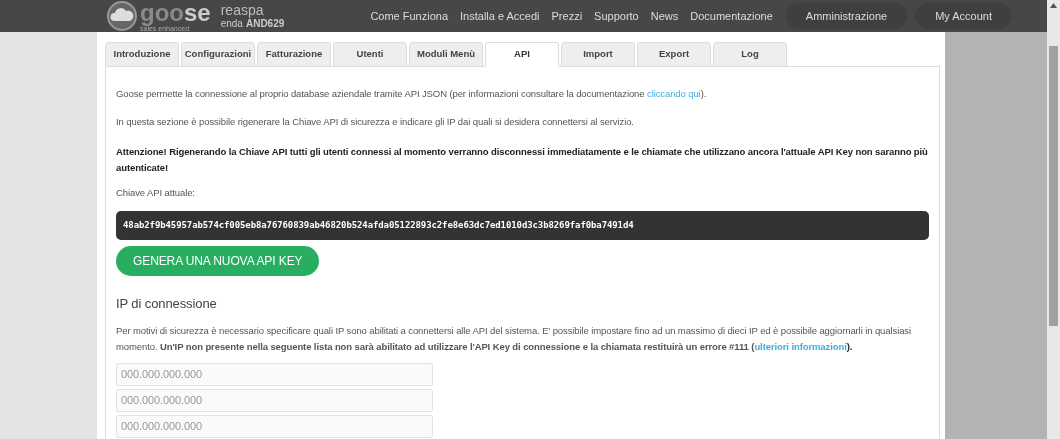  What do you see at coordinates (265, 24) in the screenshot?
I see `company-code: AND629` at bounding box center [265, 24].